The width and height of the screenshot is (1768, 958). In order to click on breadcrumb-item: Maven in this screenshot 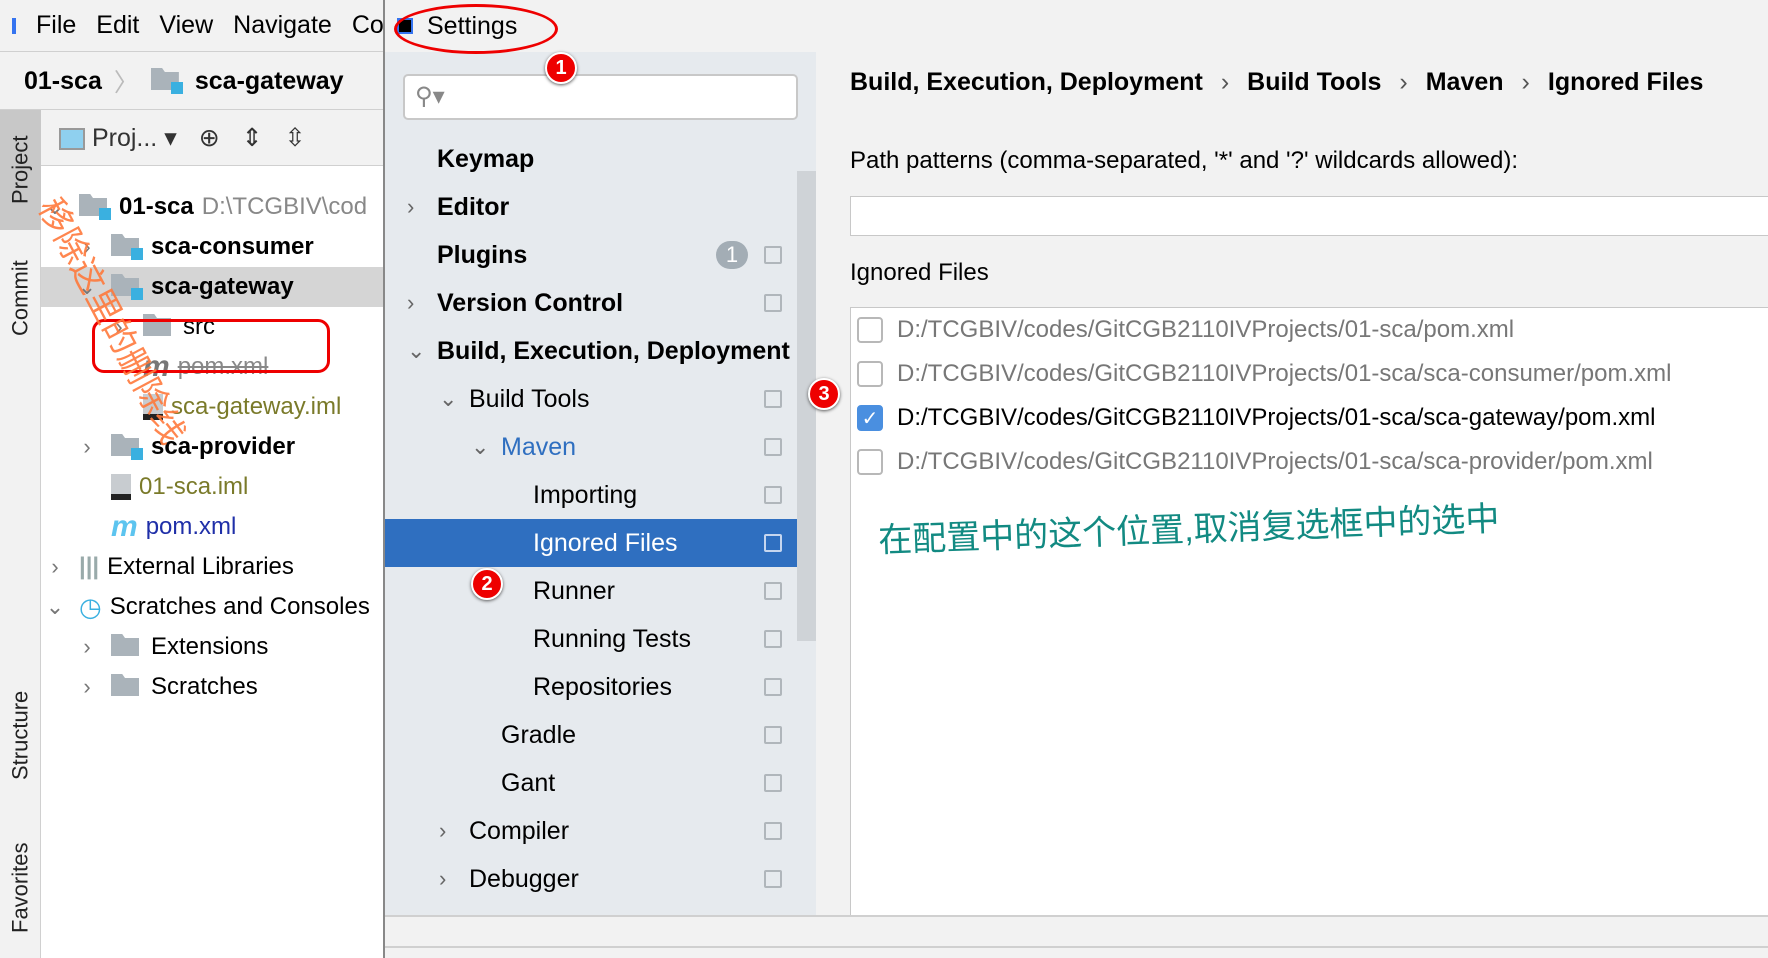, I will do `click(1465, 82)`.